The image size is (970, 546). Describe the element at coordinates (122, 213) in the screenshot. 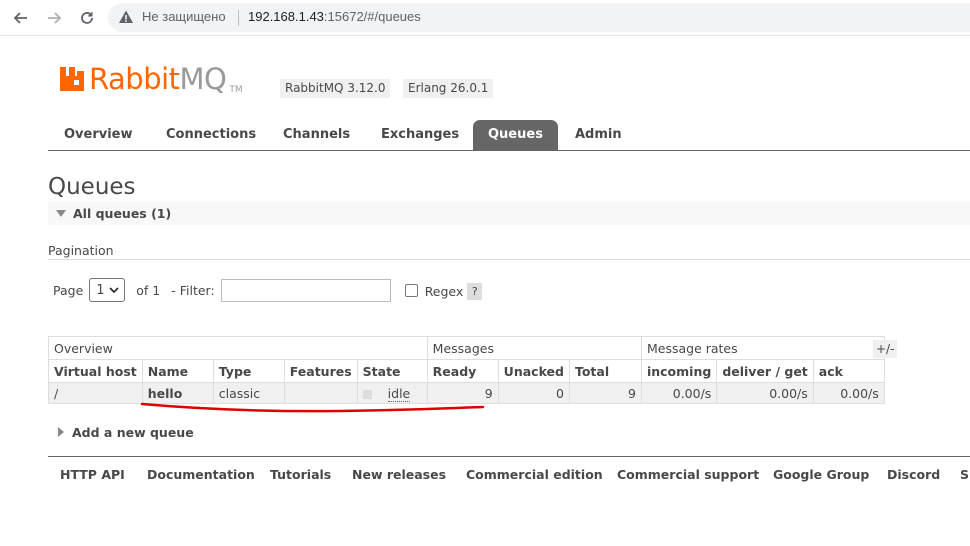

I see `all-queues-label: All queues (1)` at that location.